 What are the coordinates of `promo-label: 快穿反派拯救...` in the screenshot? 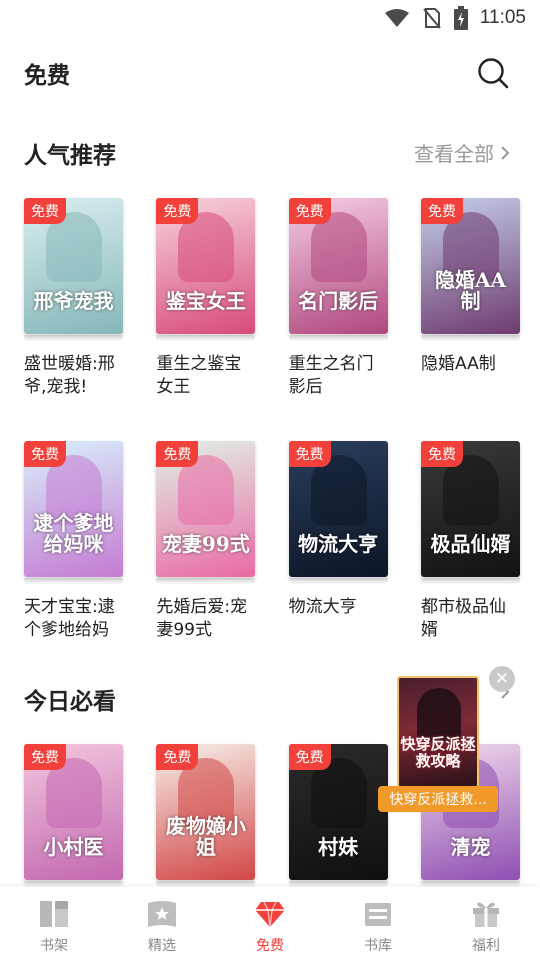 It's located at (438, 799).